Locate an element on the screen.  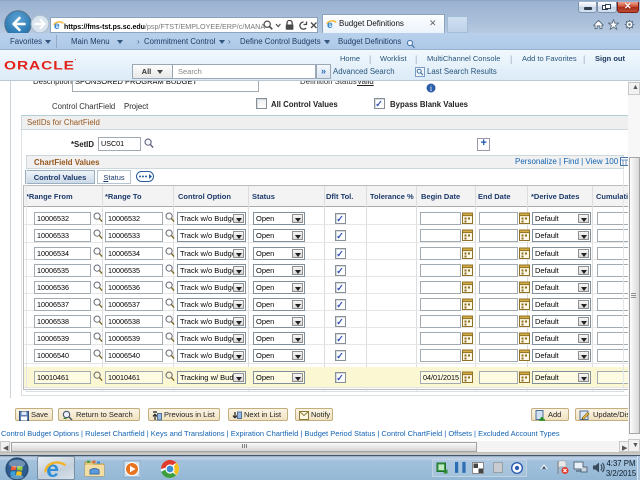
svg-text: e is located at coordinates (52, 468).